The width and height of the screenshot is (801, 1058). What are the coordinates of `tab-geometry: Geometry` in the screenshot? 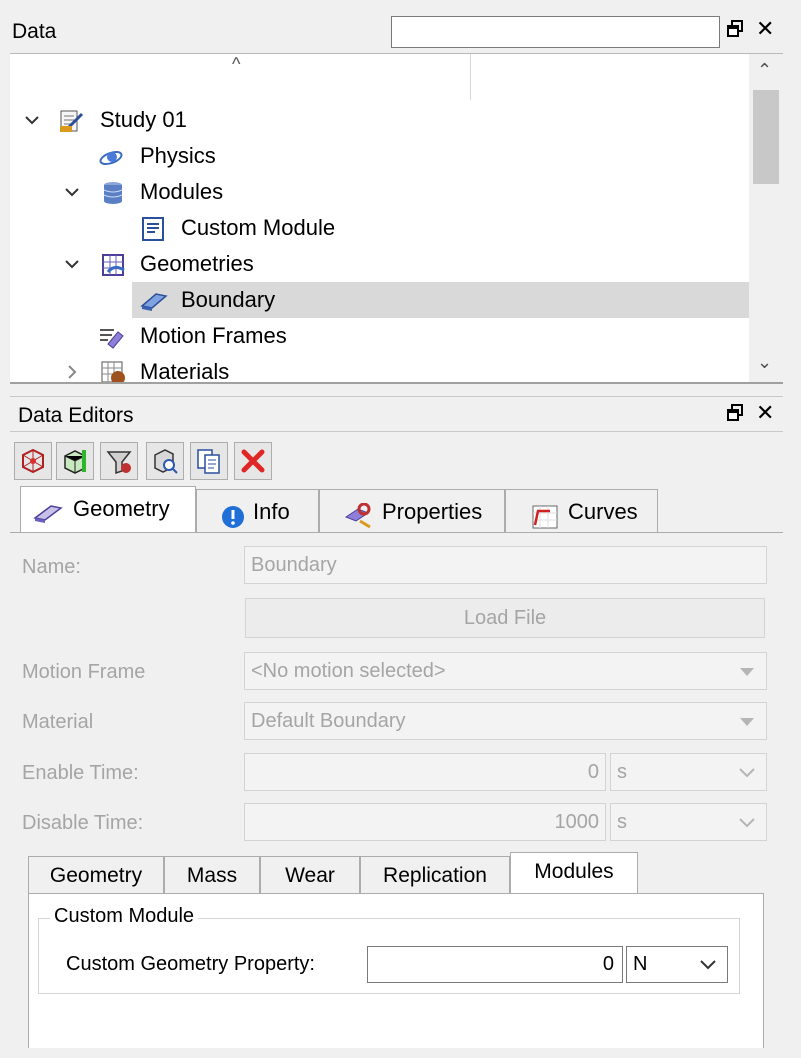 It's located at (108, 509).